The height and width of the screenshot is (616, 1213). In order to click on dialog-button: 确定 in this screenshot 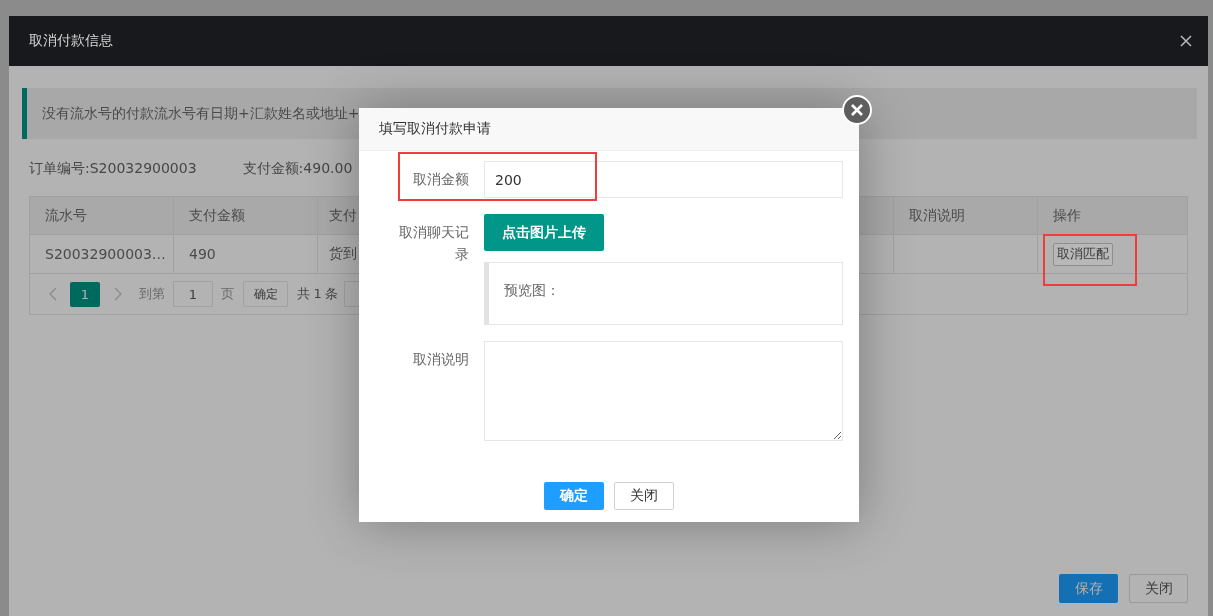, I will do `click(574, 496)`.